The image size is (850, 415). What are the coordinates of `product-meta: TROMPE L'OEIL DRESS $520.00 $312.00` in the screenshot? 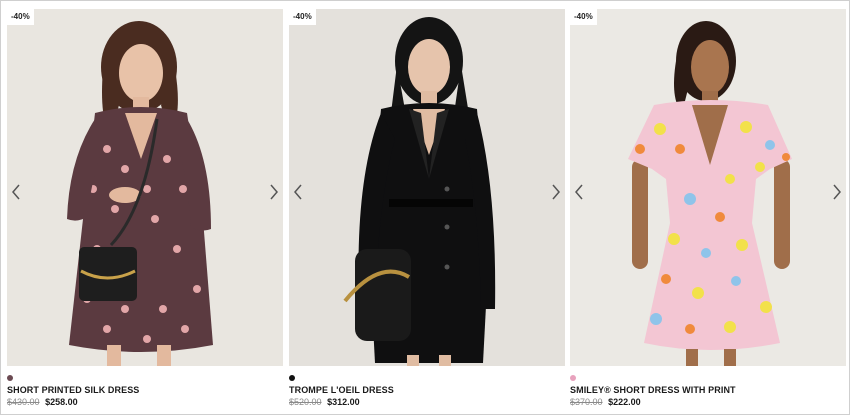 It's located at (427, 388).